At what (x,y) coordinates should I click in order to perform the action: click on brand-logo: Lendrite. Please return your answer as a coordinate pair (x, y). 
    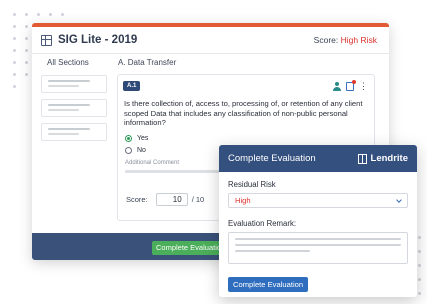
    Looking at the image, I should click on (382, 158).